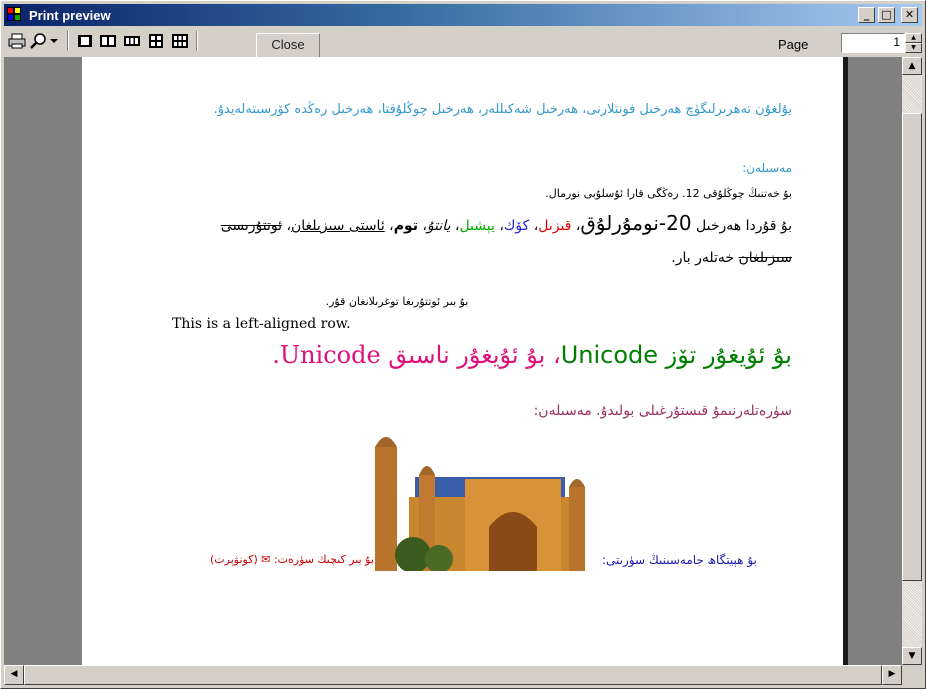 This screenshot has width=926, height=689. I want to click on two-pages-icon, so click(108, 41).